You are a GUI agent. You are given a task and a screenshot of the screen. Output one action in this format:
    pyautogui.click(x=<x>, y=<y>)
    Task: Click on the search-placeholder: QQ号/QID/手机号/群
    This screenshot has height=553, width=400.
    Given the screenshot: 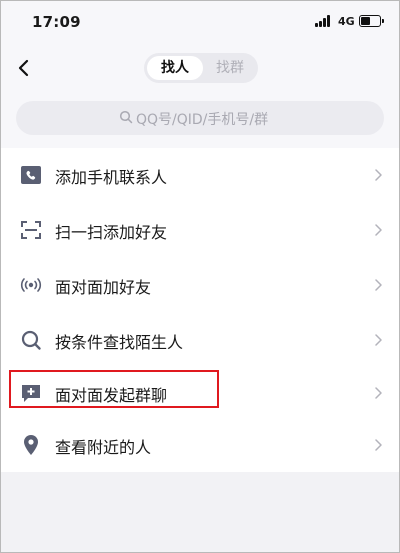 What is the action you would take?
    pyautogui.click(x=202, y=120)
    